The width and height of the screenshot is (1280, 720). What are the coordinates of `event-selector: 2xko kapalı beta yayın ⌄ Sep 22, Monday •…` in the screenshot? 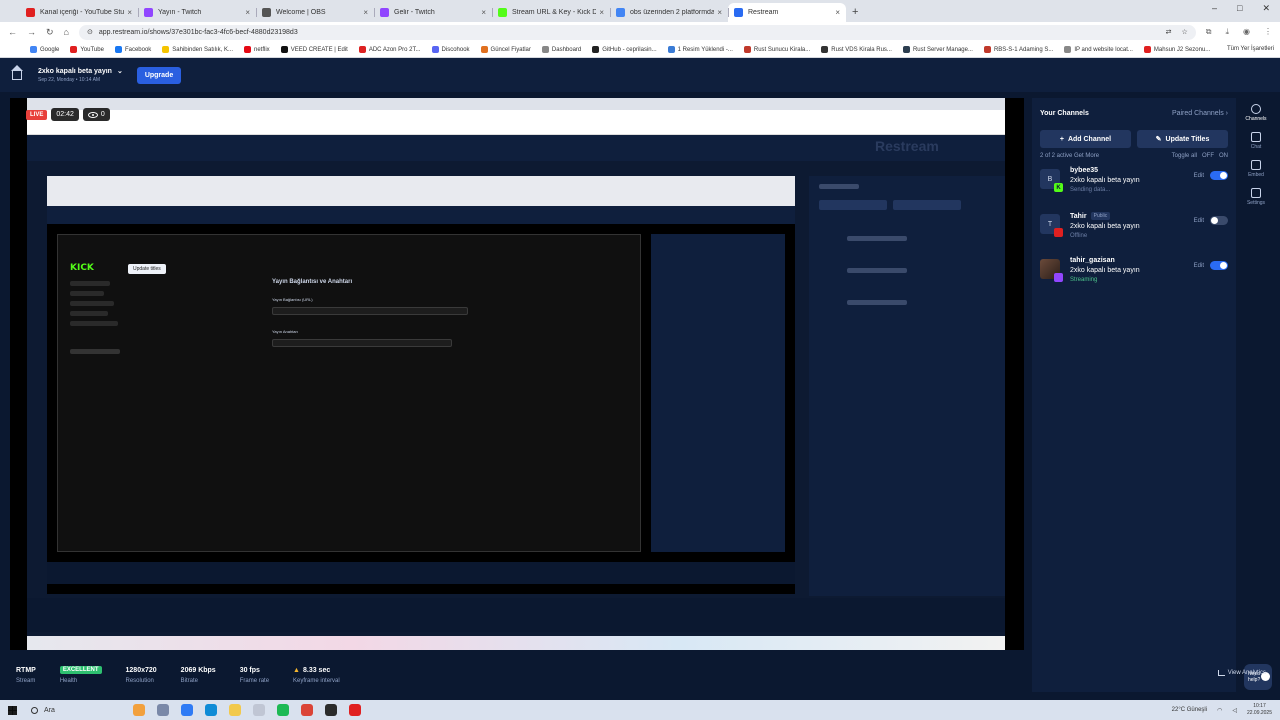 It's located at (80, 75).